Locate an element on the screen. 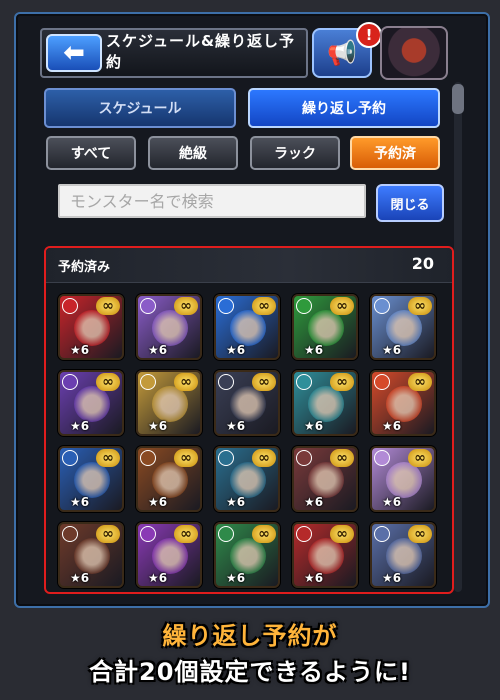  back-button: ⬅ is located at coordinates (74, 53).